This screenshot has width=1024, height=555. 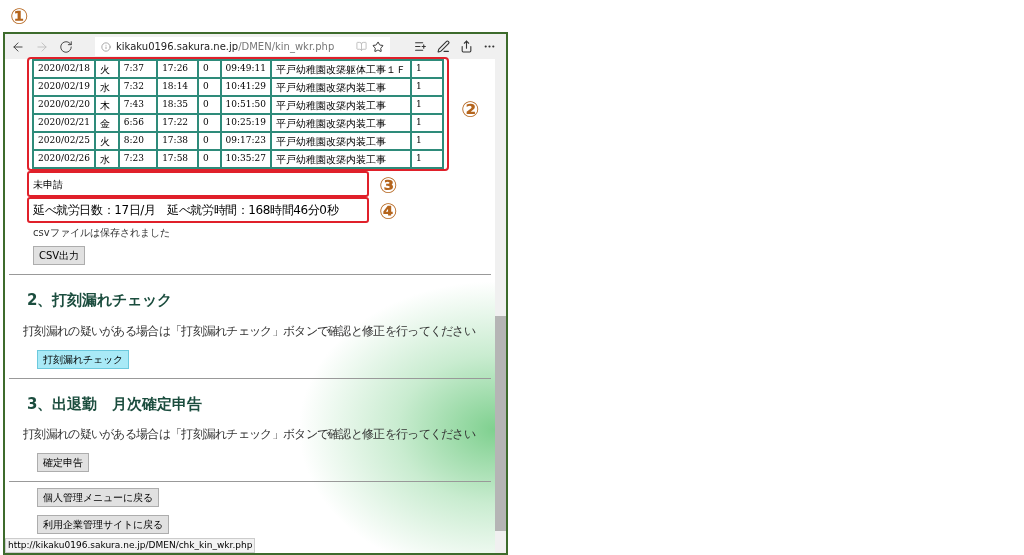 What do you see at coordinates (59, 255) in the screenshot?
I see `csv-button: CSV出力` at bounding box center [59, 255].